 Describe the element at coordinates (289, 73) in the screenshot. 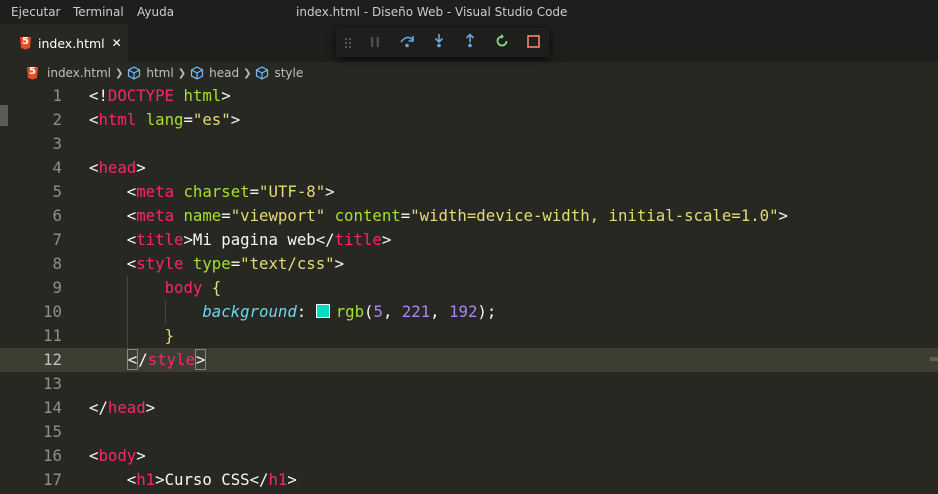

I see `breadcrumb-style-label: style` at that location.